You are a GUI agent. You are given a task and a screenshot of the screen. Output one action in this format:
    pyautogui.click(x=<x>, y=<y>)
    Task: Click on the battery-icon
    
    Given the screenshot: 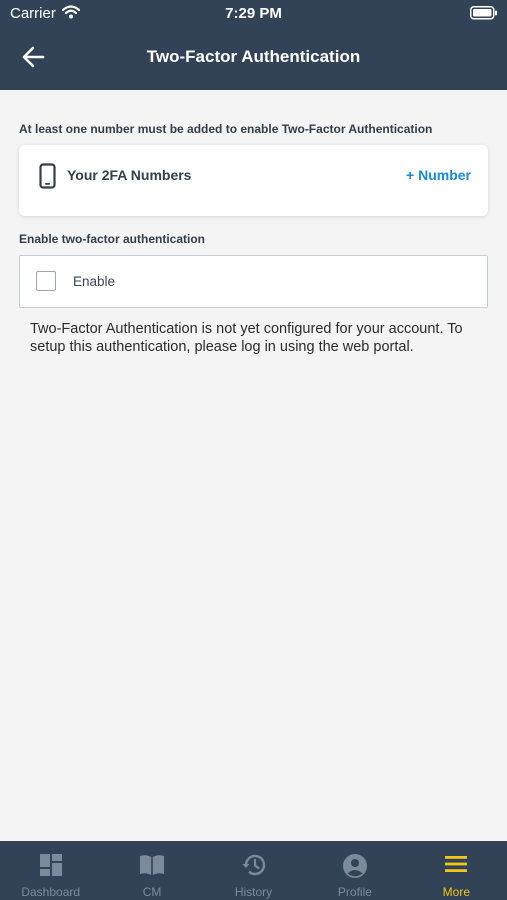 What is the action you would take?
    pyautogui.click(x=484, y=15)
    